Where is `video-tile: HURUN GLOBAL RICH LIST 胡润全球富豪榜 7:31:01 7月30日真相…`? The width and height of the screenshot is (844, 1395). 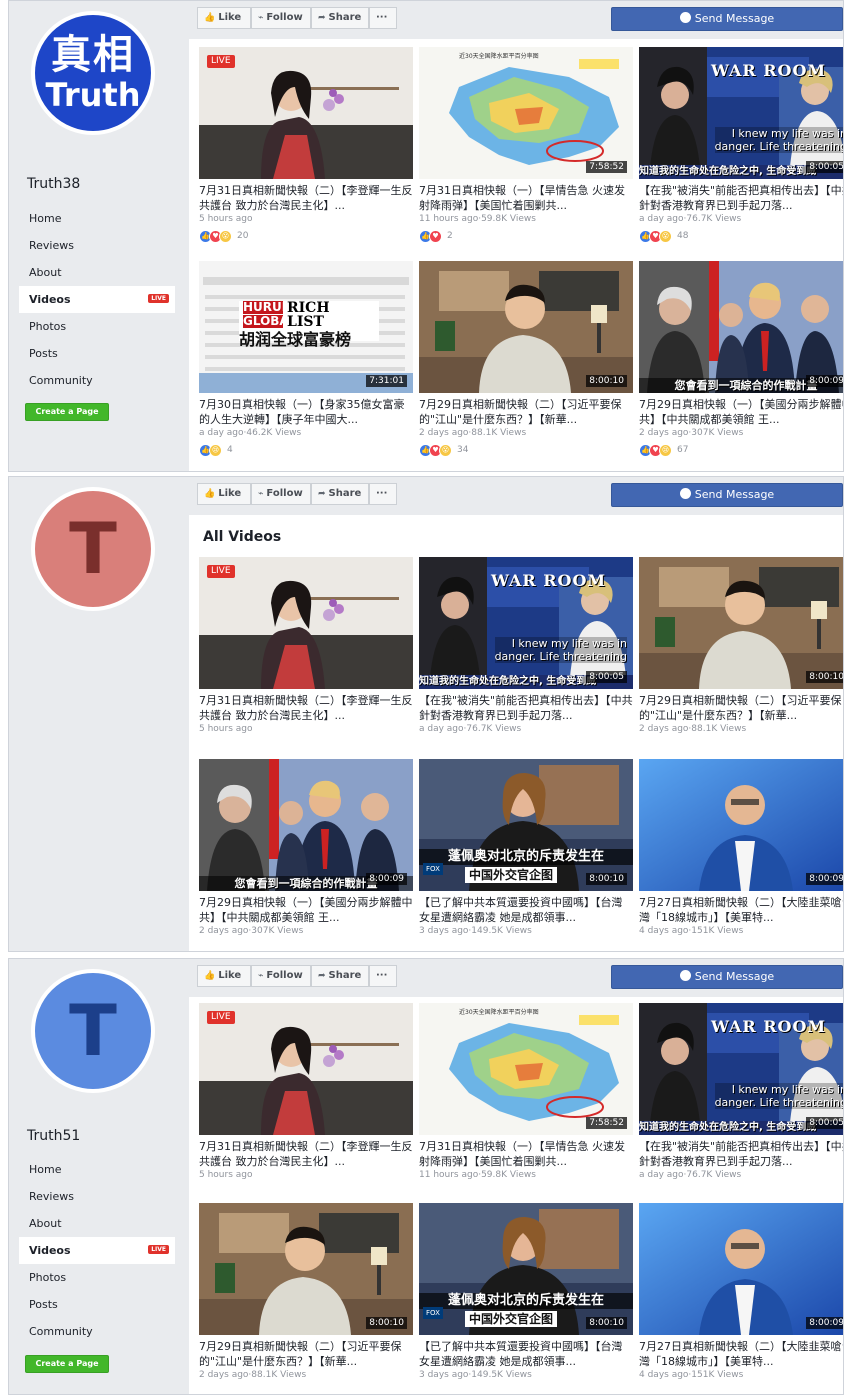 video-tile: HURUN GLOBAL RICH LIST 胡润全球富豪榜 7:31:01 7月30日真相… is located at coordinates (306, 361).